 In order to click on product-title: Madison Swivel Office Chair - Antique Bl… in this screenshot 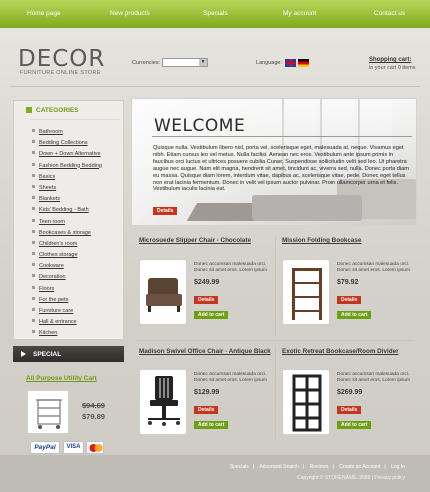, I will do `click(205, 352)`.